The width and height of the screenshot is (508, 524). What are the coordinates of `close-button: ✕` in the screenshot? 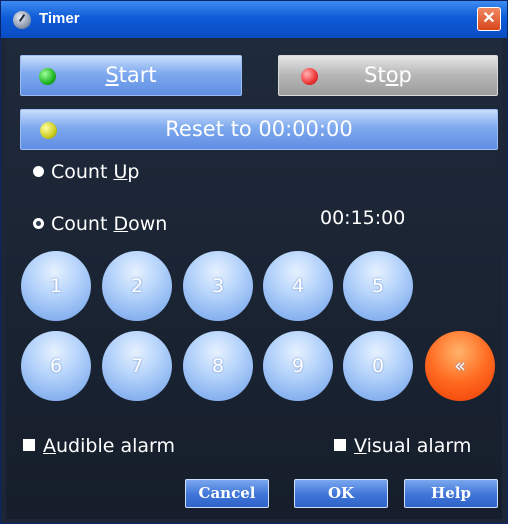 It's located at (489, 19).